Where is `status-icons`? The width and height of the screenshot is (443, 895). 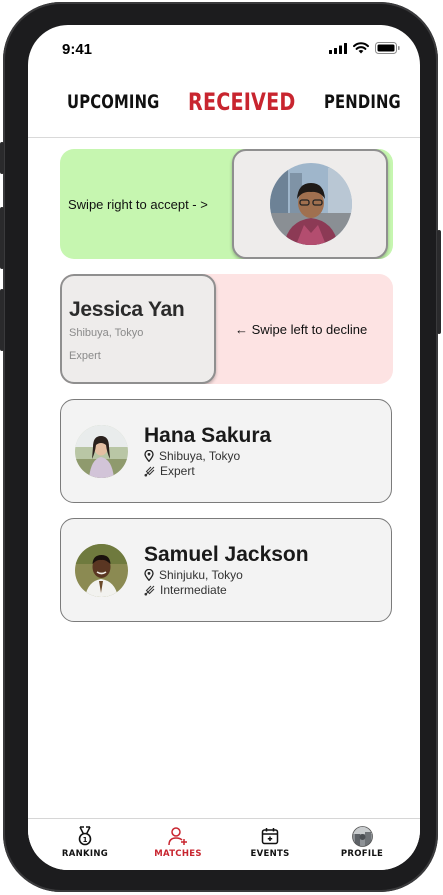 status-icons is located at coordinates (364, 48).